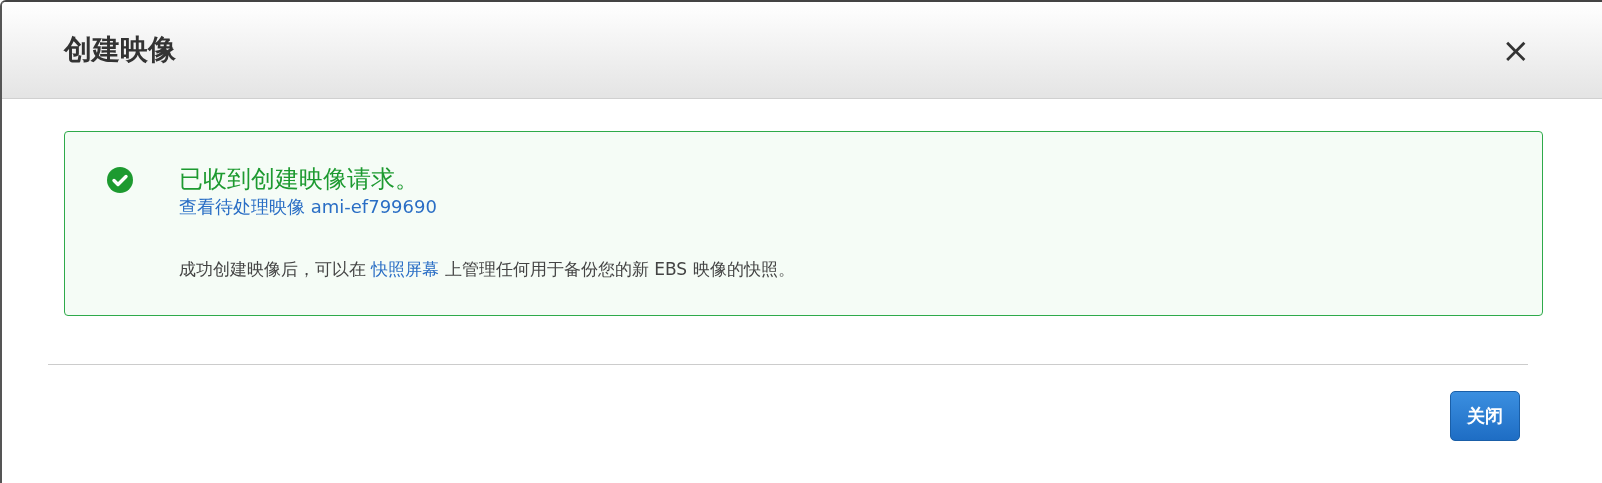 The height and width of the screenshot is (483, 1602). Describe the element at coordinates (1485, 416) in the screenshot. I see `close-button: 关闭` at that location.